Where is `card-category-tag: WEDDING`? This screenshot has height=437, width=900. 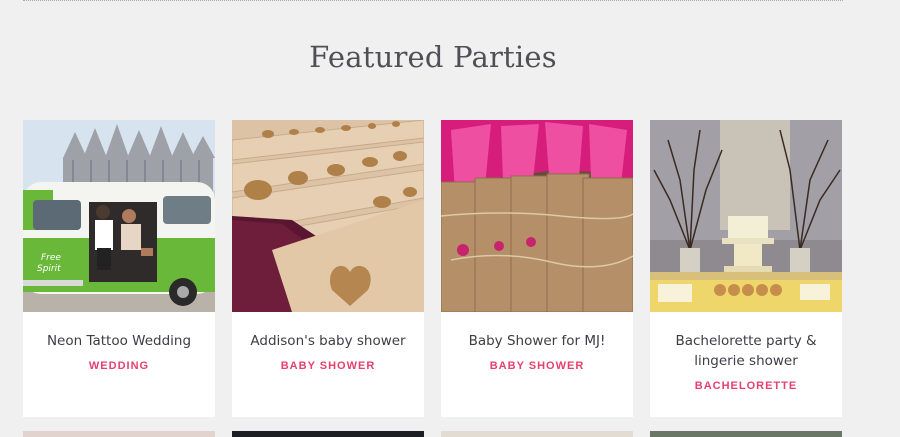
card-category-tag: WEDDING is located at coordinates (119, 366).